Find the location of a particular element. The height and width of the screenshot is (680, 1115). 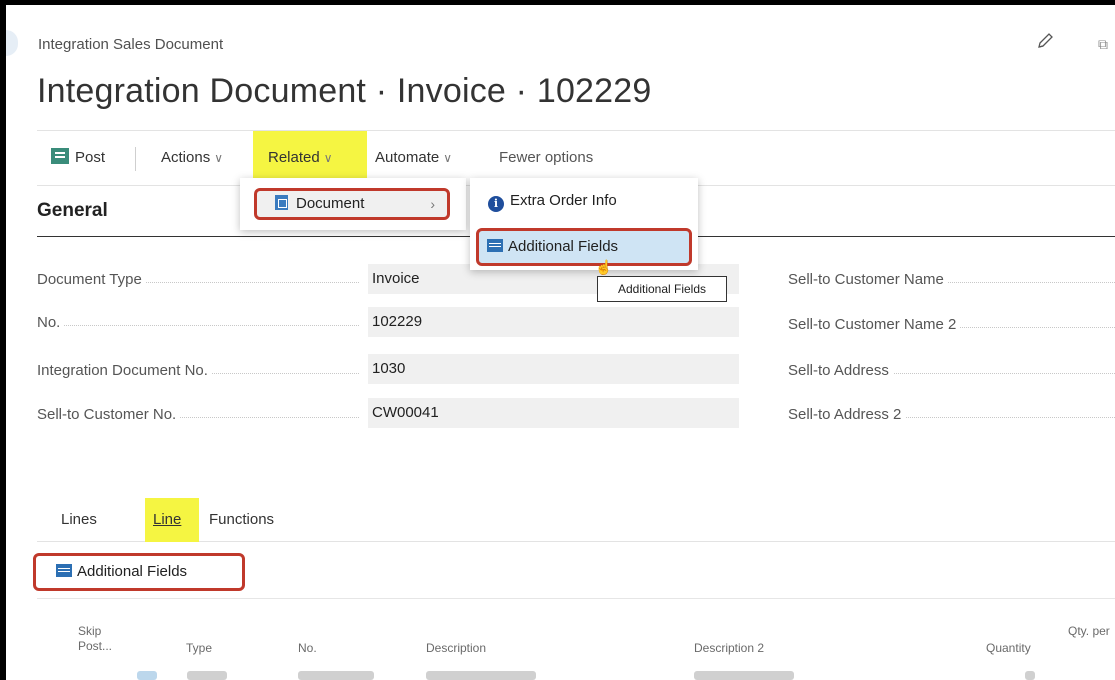

automate-menu-button: Automate ∨ is located at coordinates (413, 158).